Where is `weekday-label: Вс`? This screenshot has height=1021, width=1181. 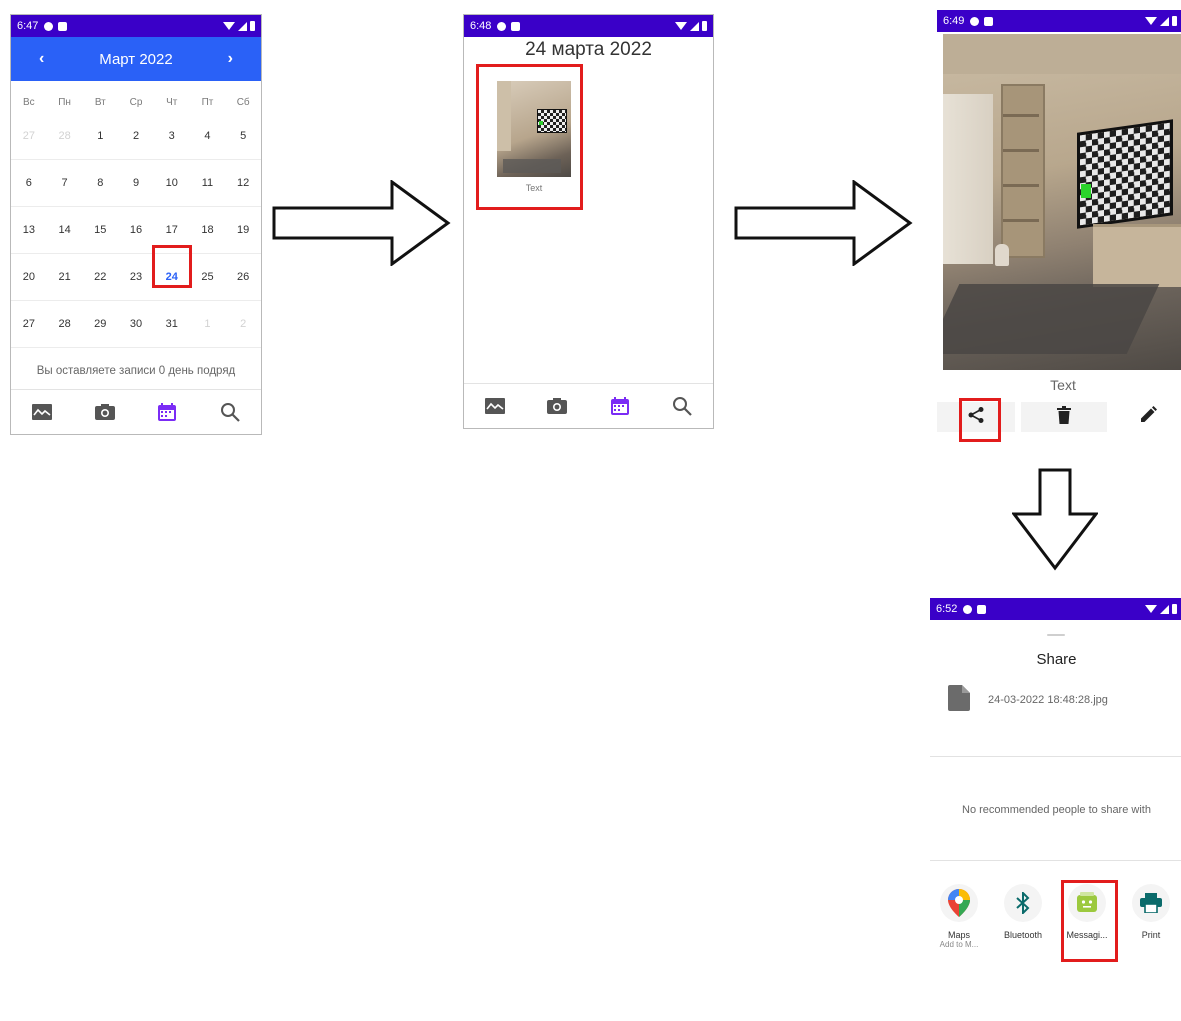
weekday-label: Вс is located at coordinates (29, 102).